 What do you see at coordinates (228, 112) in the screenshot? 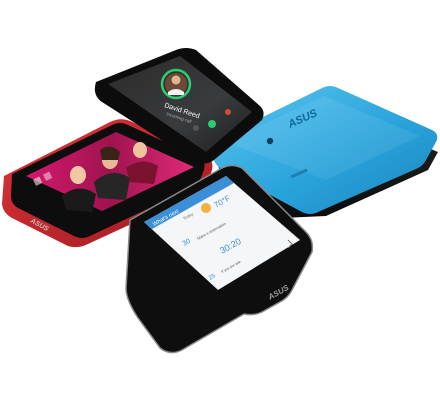
I see `decline-call-icon` at bounding box center [228, 112].